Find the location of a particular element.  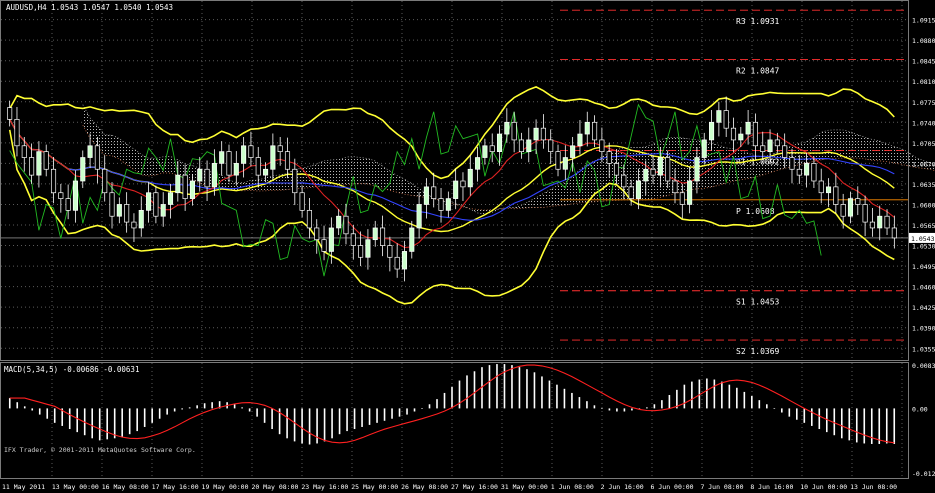

macd-label: MACD(5,34,5) -0.00686 -0.00631 is located at coordinates (71, 369).